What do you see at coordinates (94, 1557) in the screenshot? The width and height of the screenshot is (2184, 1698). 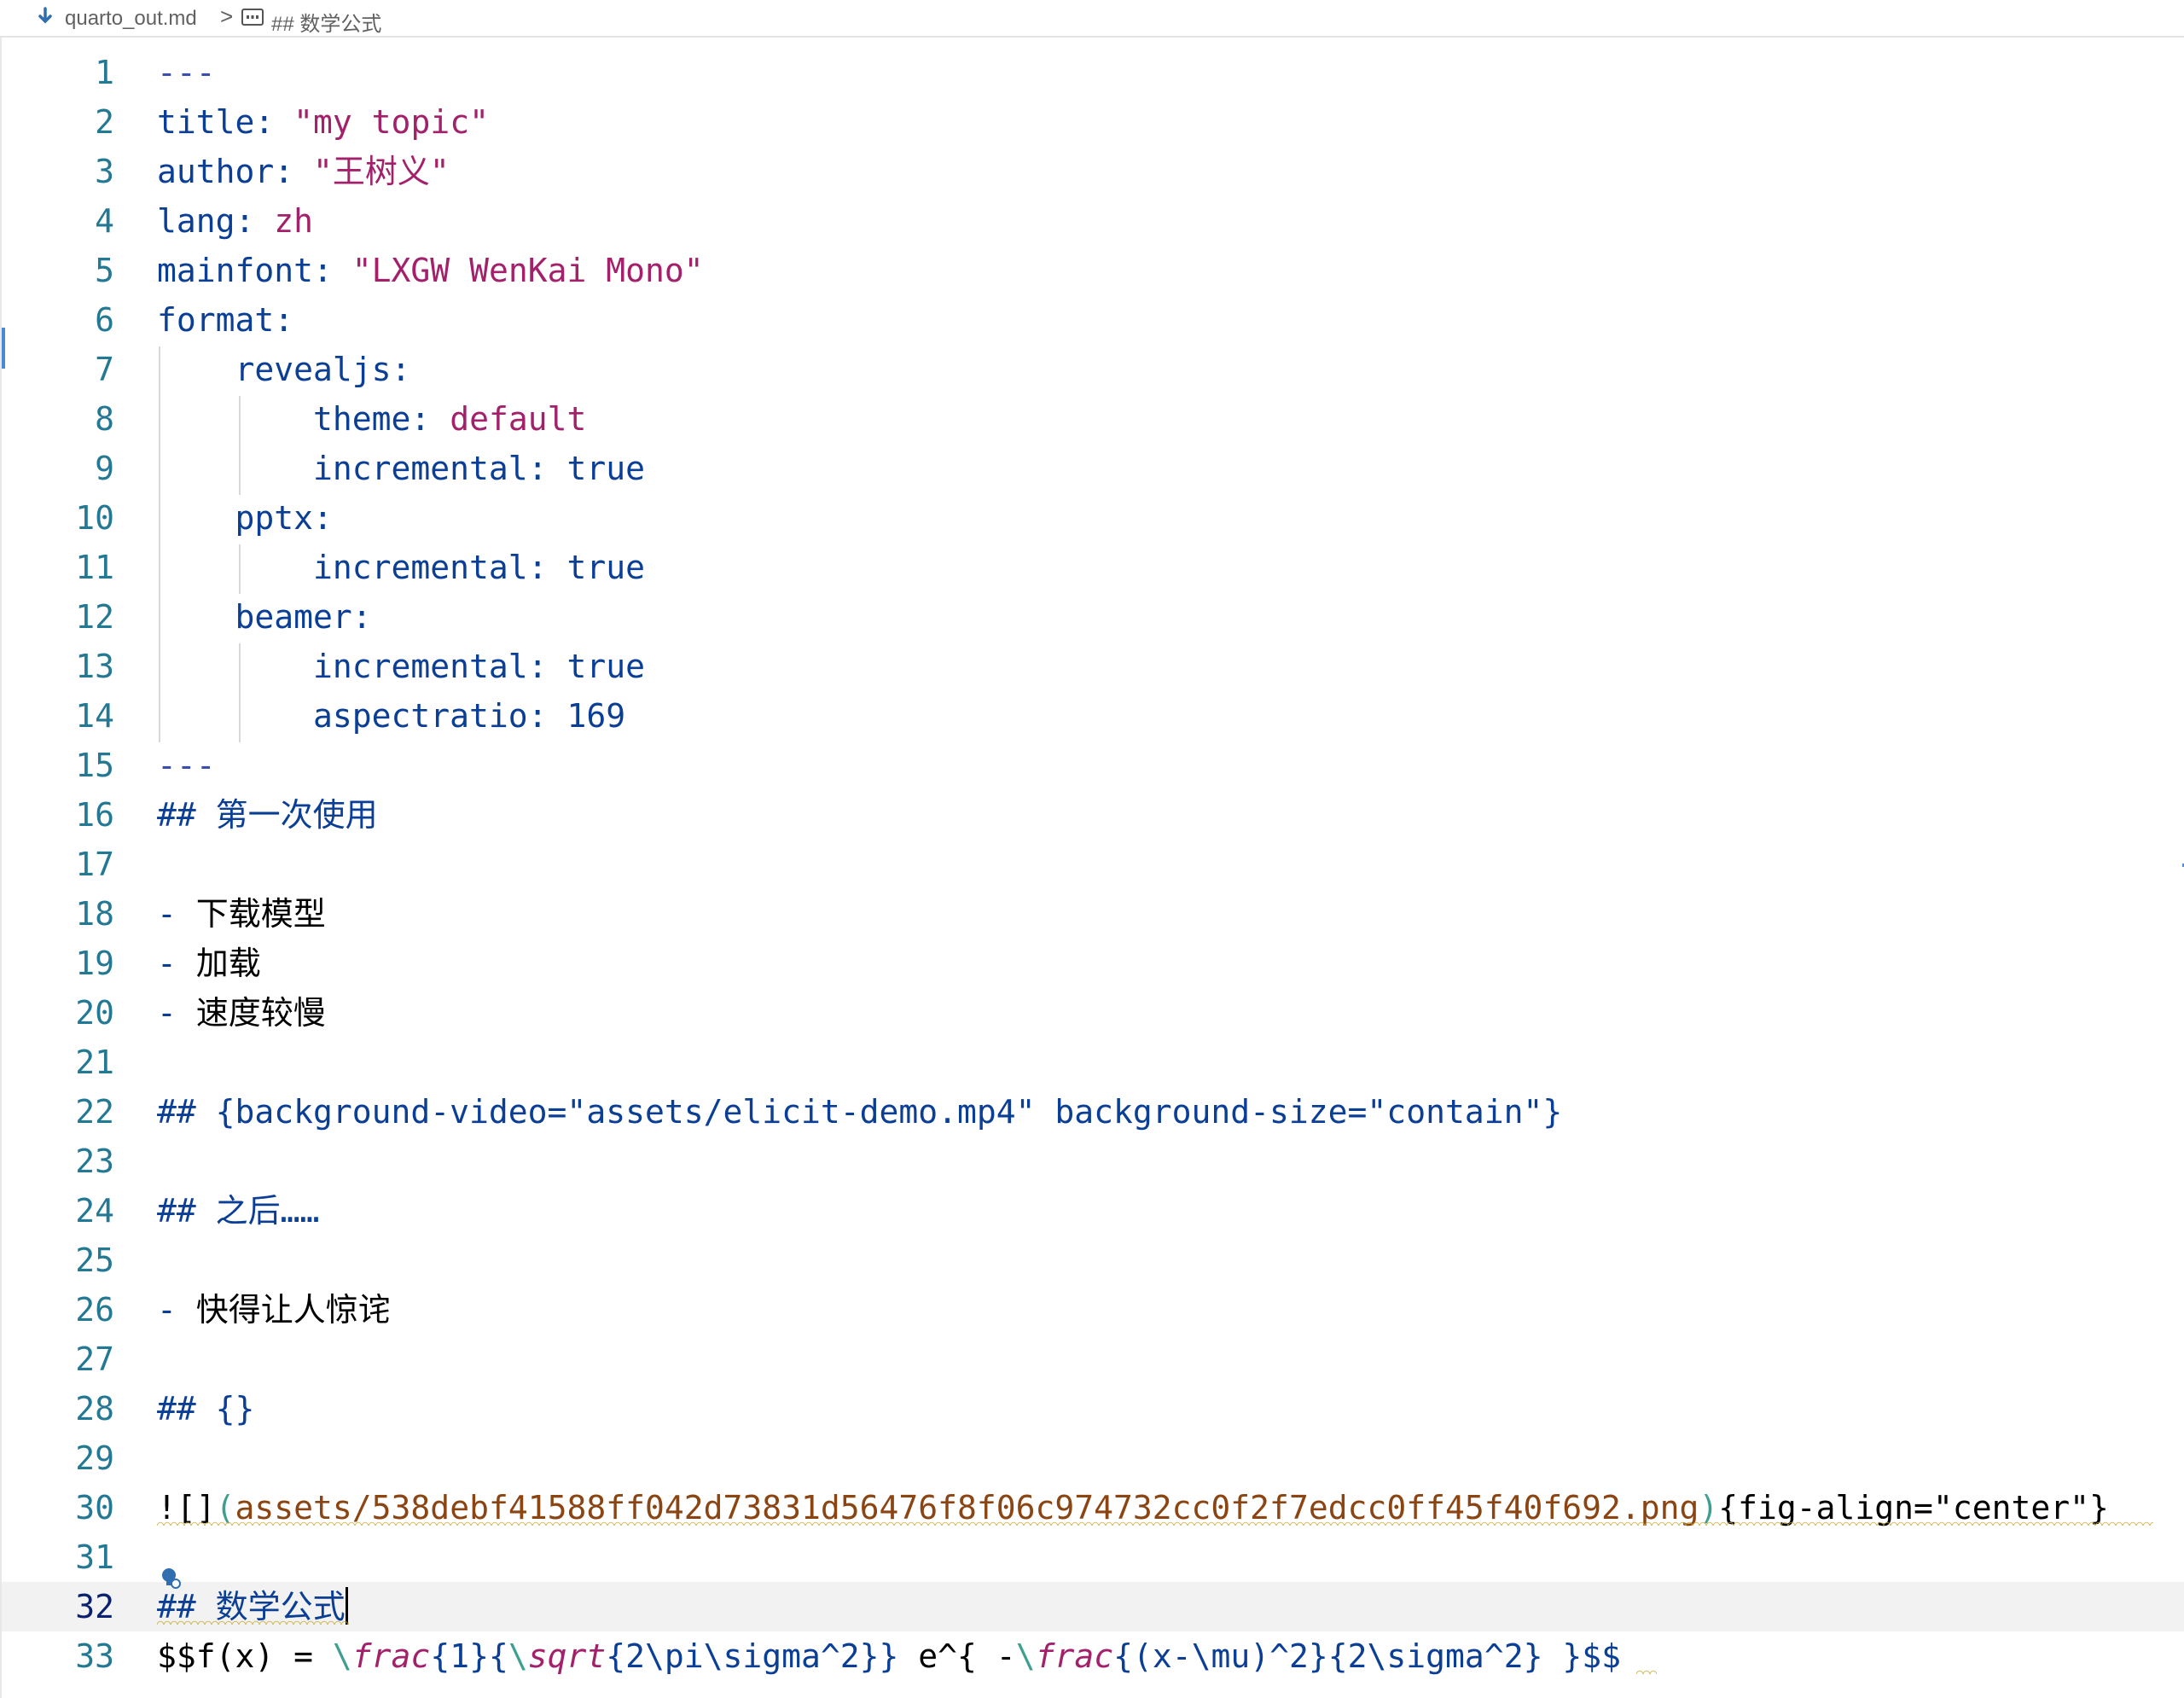 I see `line-number: 31` at bounding box center [94, 1557].